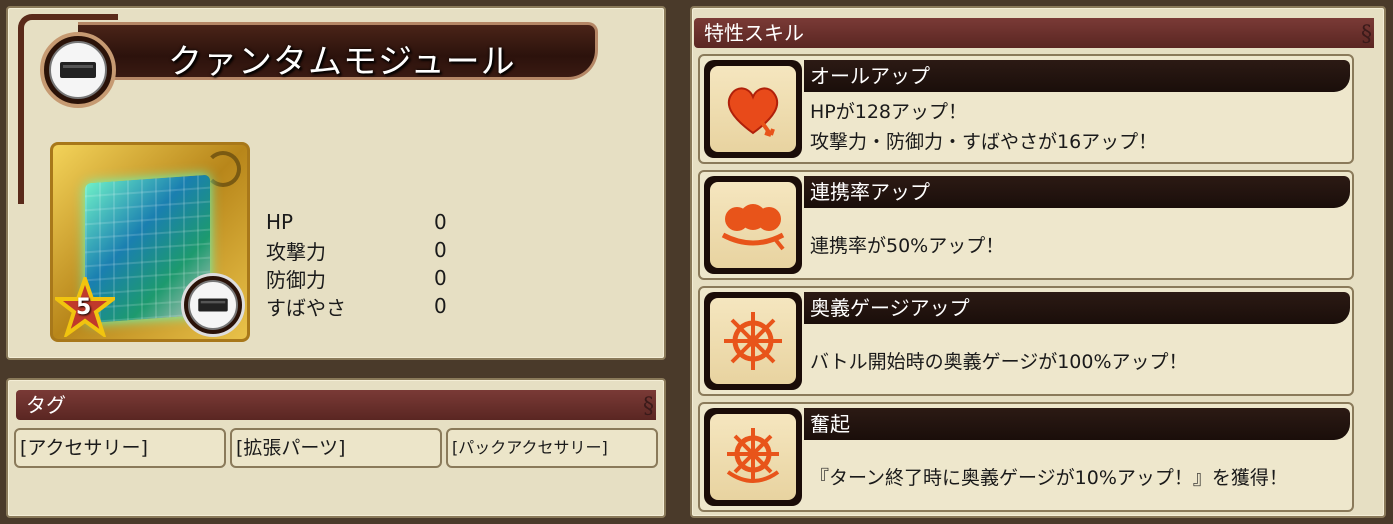 Image resolution: width=1393 pixels, height=524 pixels. I want to click on stats-list: HP 0 攻撃力 0 防御力 0 すばやさ 0, so click(376, 264).